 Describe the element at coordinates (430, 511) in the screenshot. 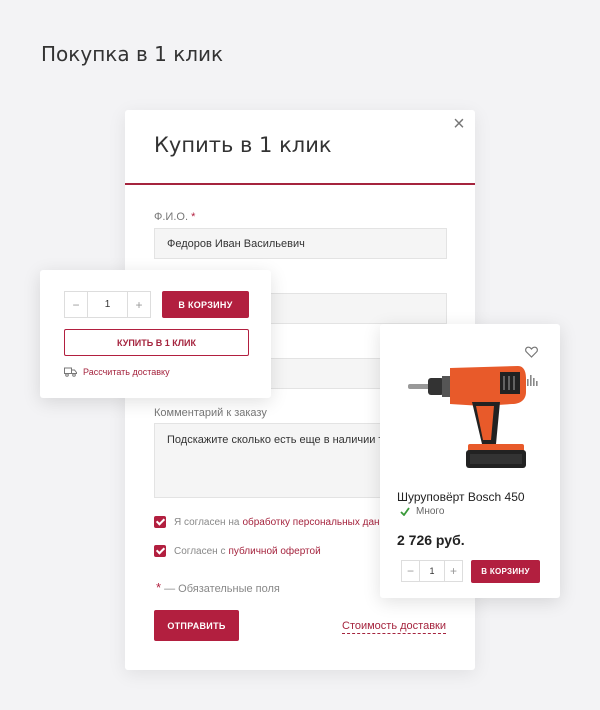

I see `stock-text: Много` at that location.